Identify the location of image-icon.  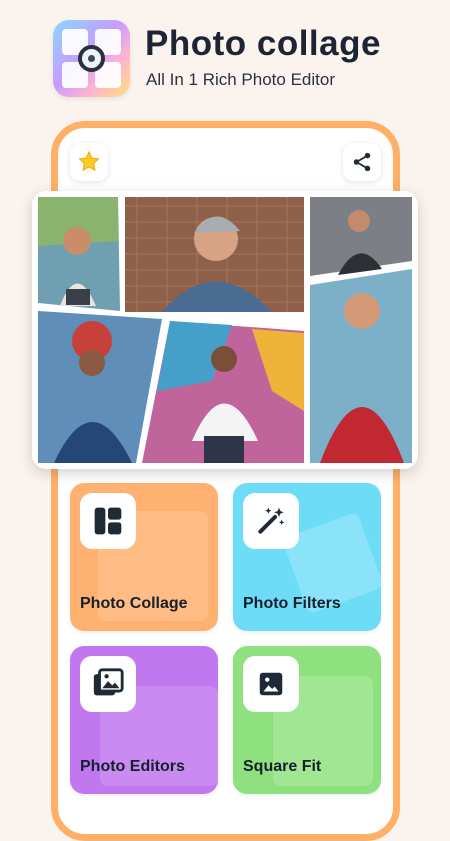
(271, 684).